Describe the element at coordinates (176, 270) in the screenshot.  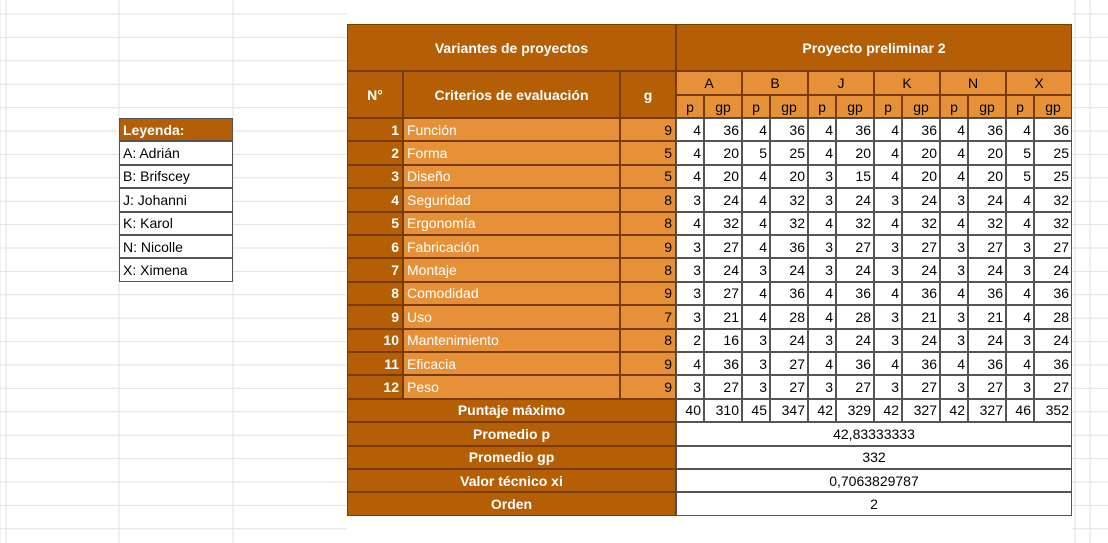
I see `legend-item: X: Ximena` at that location.